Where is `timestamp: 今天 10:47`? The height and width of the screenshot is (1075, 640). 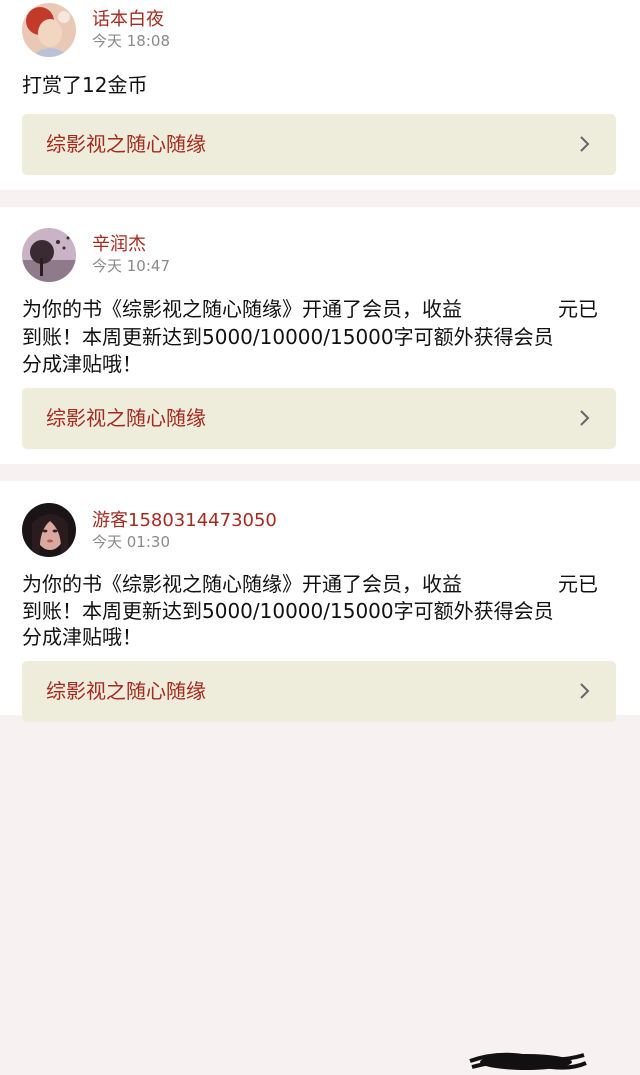
timestamp: 今天 10:47 is located at coordinates (131, 266).